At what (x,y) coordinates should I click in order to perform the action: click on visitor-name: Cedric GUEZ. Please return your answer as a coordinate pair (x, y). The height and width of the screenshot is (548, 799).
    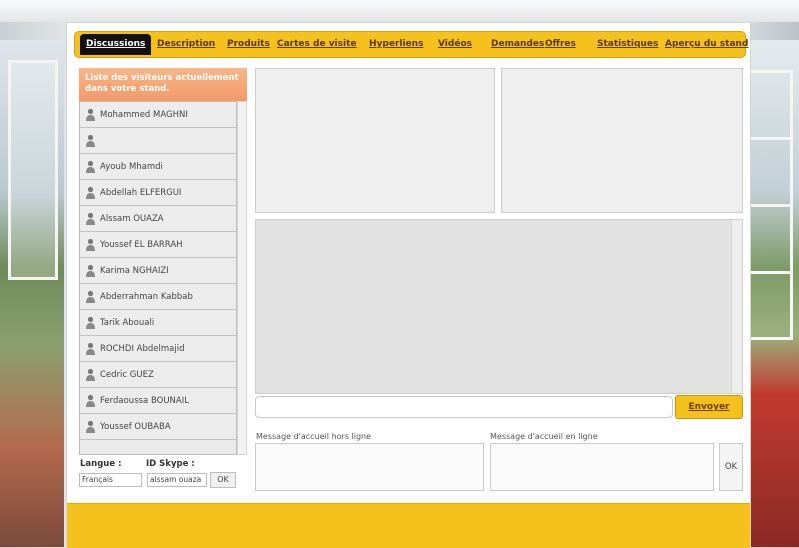
    Looking at the image, I should click on (127, 374).